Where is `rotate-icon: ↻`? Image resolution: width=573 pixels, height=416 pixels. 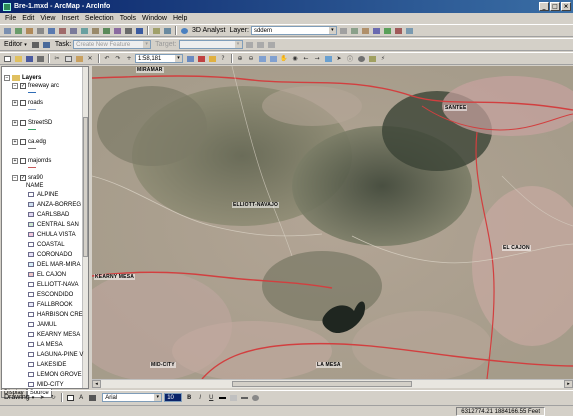
rotate-icon: ↻ is located at coordinates (53, 397).